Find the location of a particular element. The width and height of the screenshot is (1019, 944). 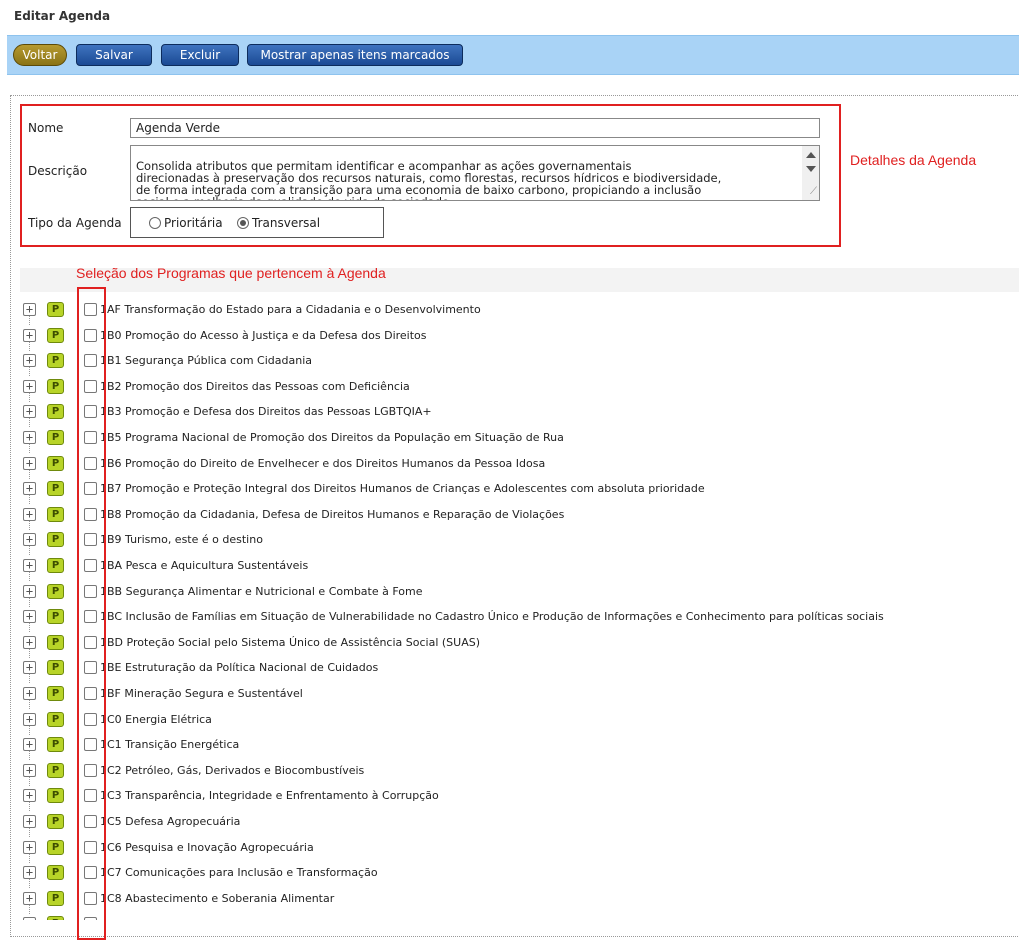

agenda-type-group: Prioritária Transversal is located at coordinates (257, 222).